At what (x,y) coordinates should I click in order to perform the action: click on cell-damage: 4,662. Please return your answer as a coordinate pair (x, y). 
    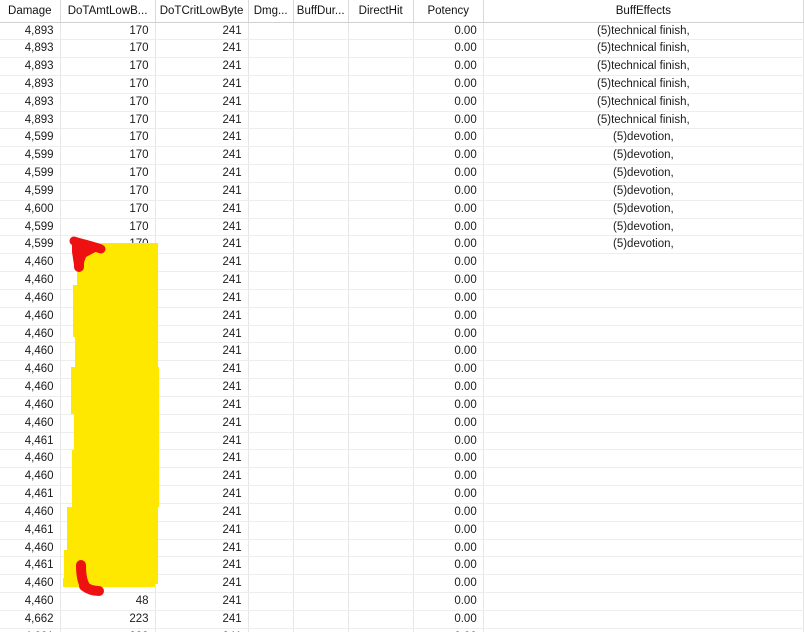
    Looking at the image, I should click on (30, 619).